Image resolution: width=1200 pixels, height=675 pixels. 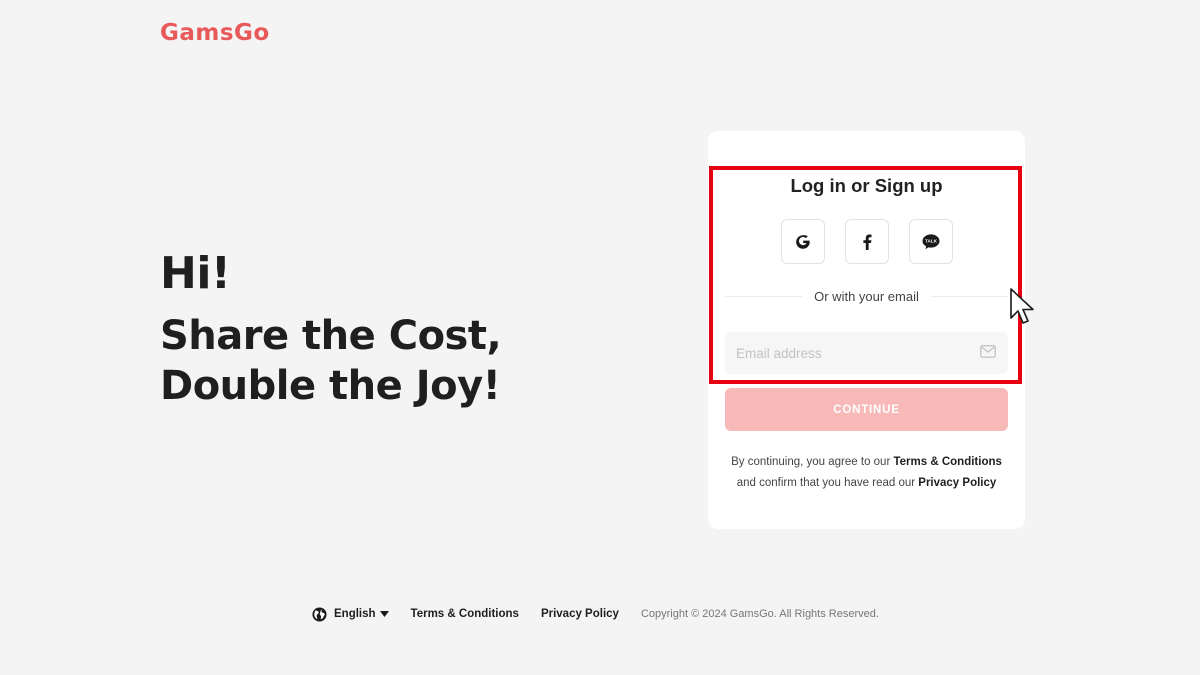 I want to click on google-login-button, so click(x=803, y=241).